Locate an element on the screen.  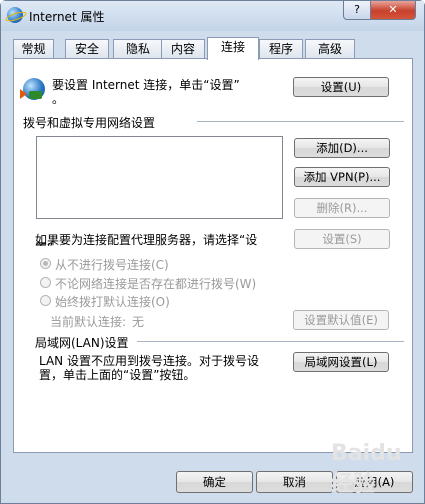
setup-text-line2: 。 is located at coordinates (58, 99).